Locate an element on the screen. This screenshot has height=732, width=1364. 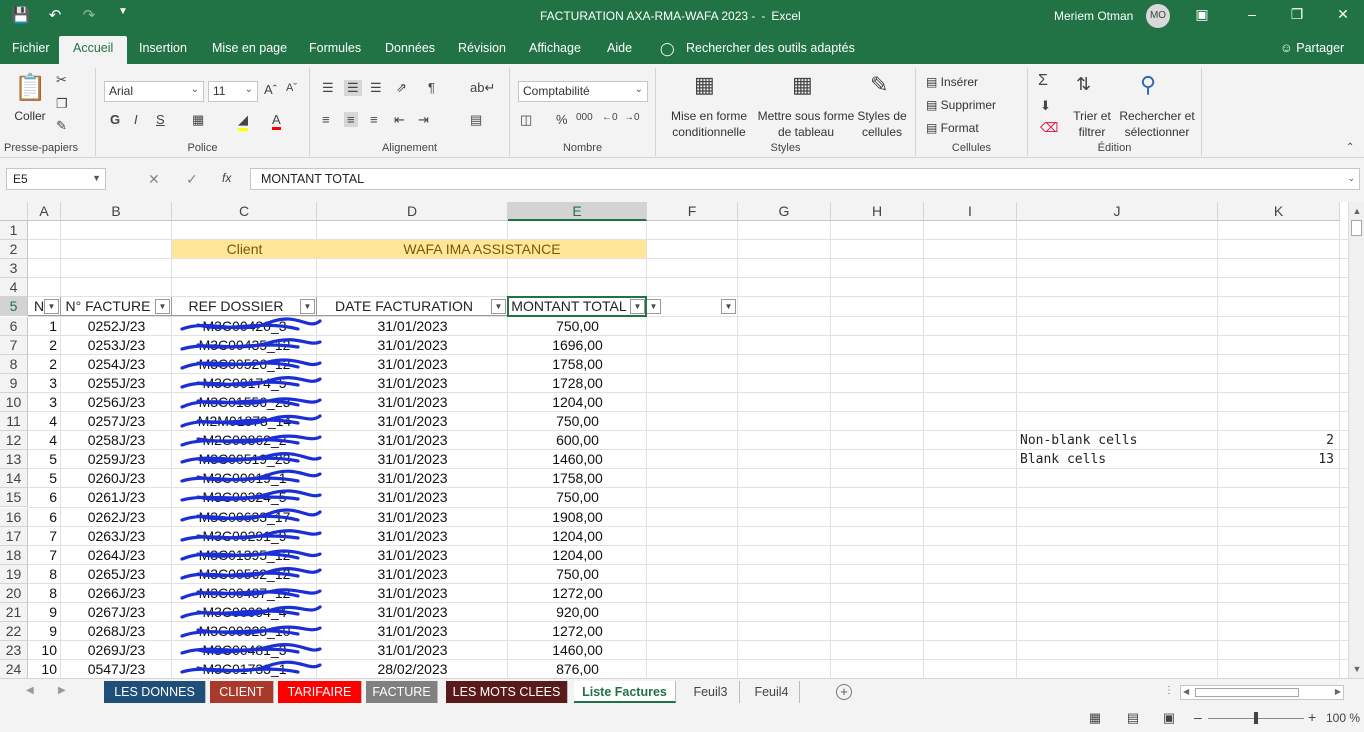
cell-facture: 0269J/23 is located at coordinates (116, 650).